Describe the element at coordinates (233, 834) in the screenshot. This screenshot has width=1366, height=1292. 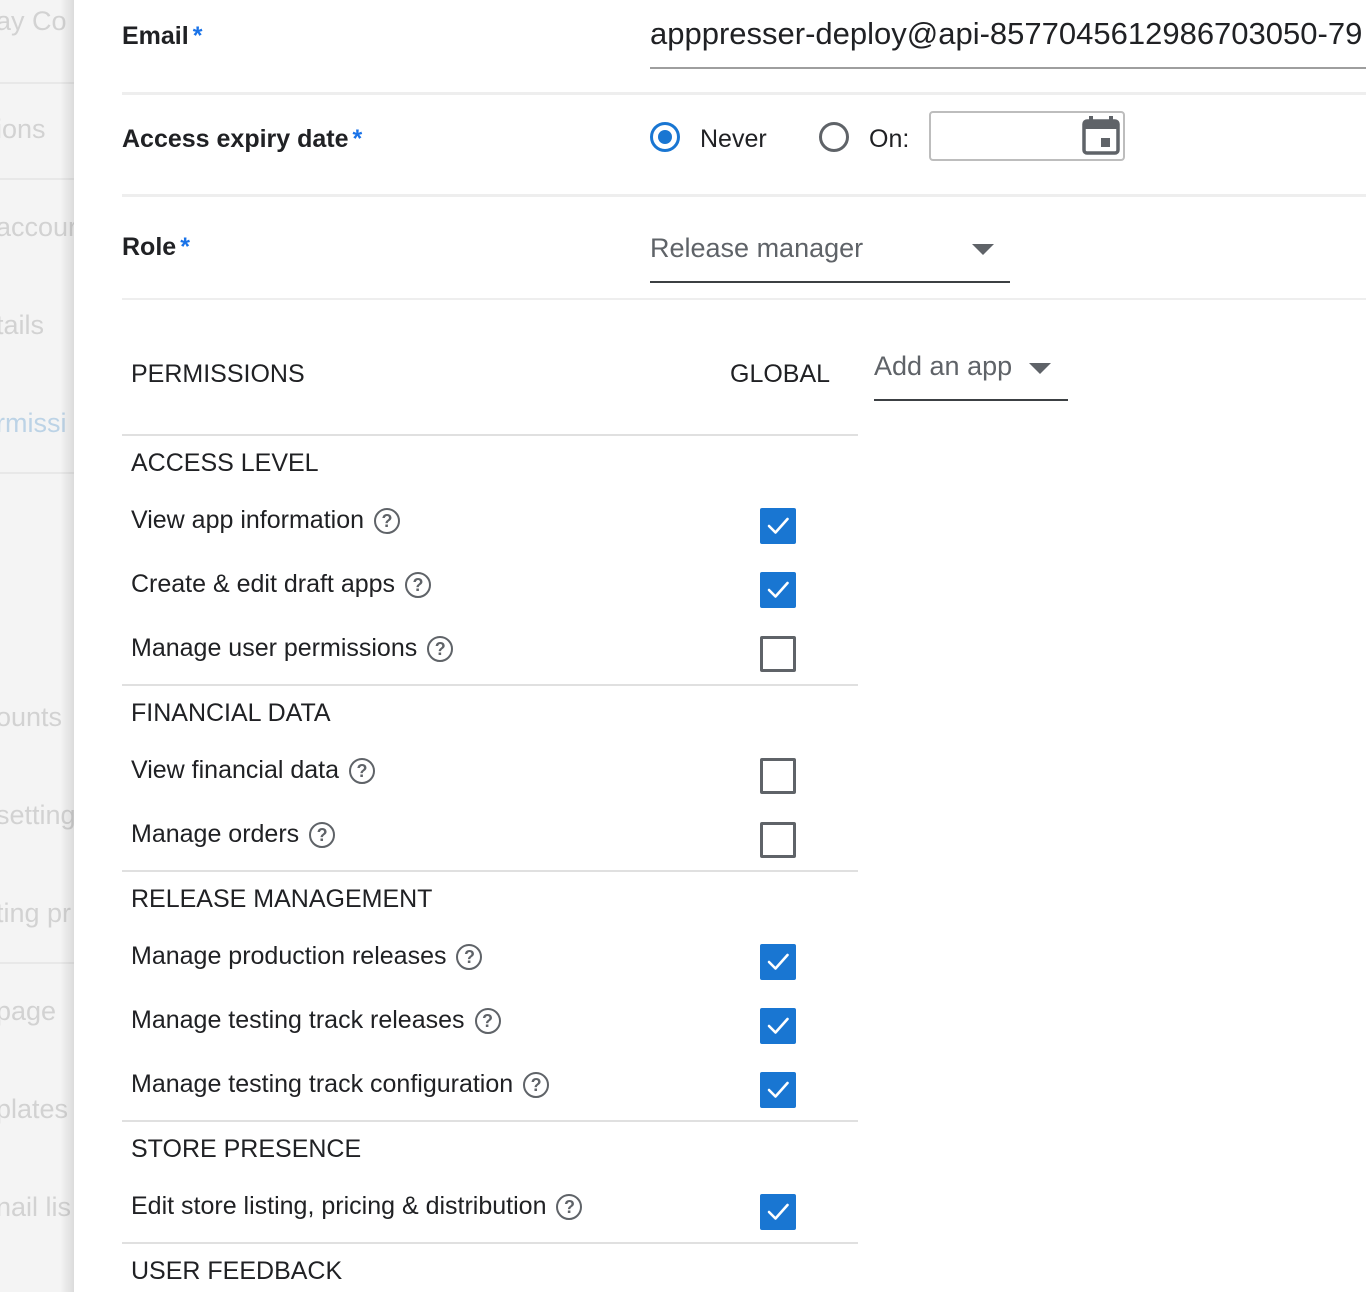
I see `permission-label: Manage orders?` at that location.